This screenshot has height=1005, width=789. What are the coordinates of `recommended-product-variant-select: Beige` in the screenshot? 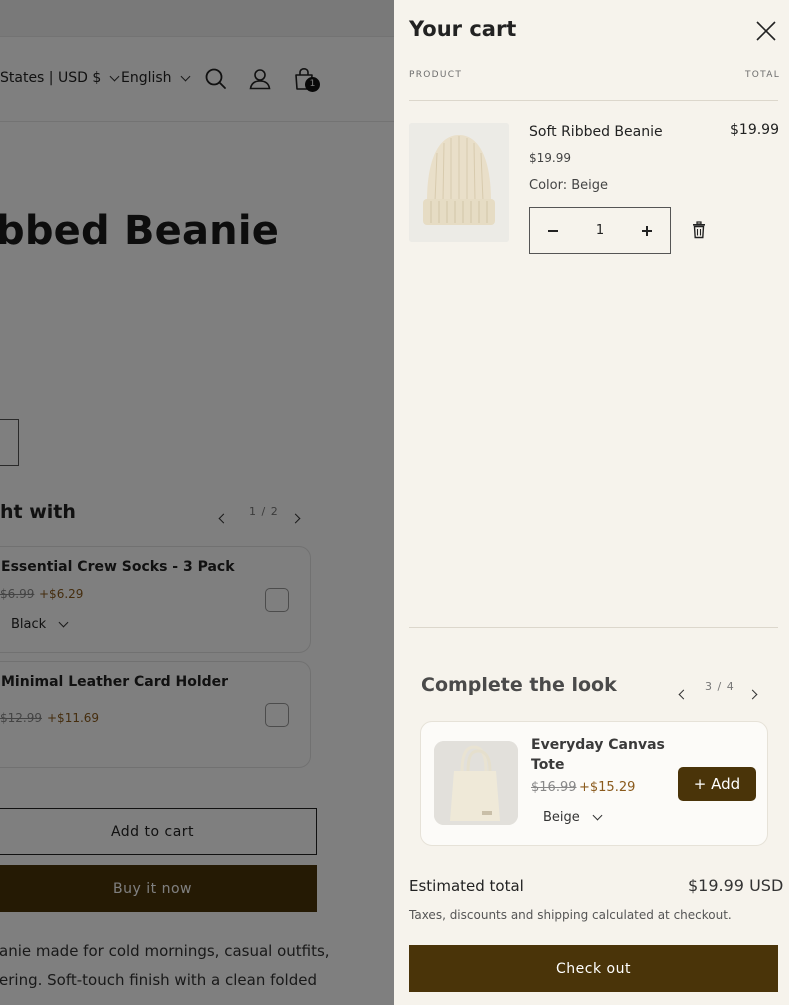 It's located at (573, 817).